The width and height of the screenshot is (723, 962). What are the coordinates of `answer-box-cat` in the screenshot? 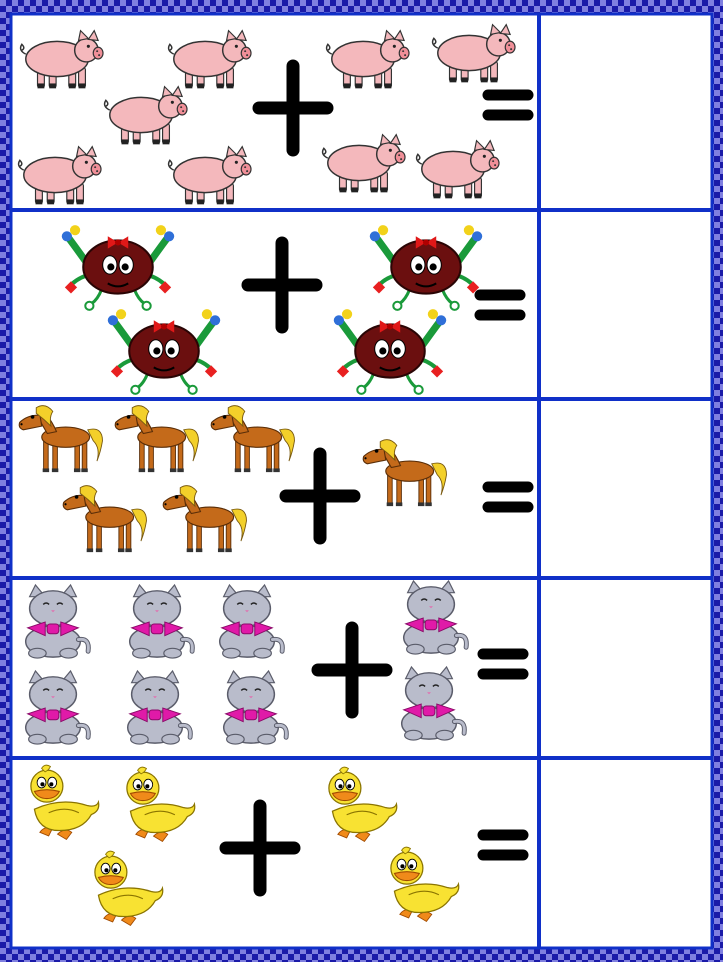 It's located at (625, 668).